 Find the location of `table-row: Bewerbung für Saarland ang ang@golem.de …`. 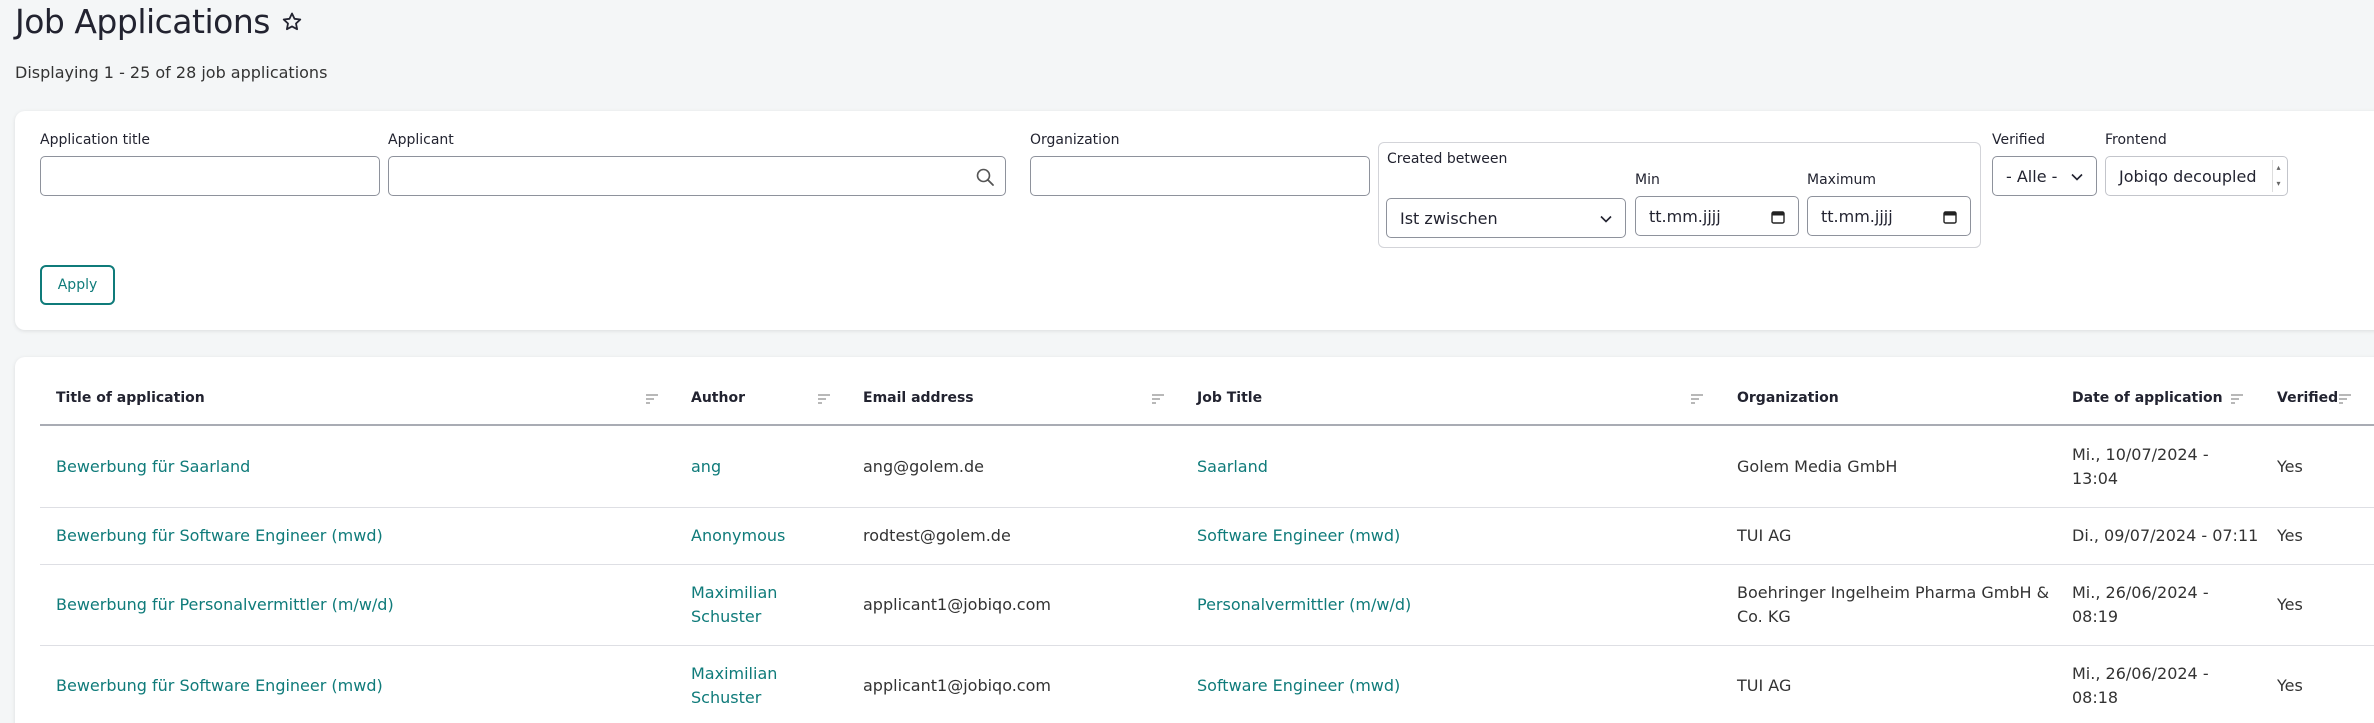

table-row: Bewerbung für Saarland ang ang@golem.de … is located at coordinates (1207, 467).